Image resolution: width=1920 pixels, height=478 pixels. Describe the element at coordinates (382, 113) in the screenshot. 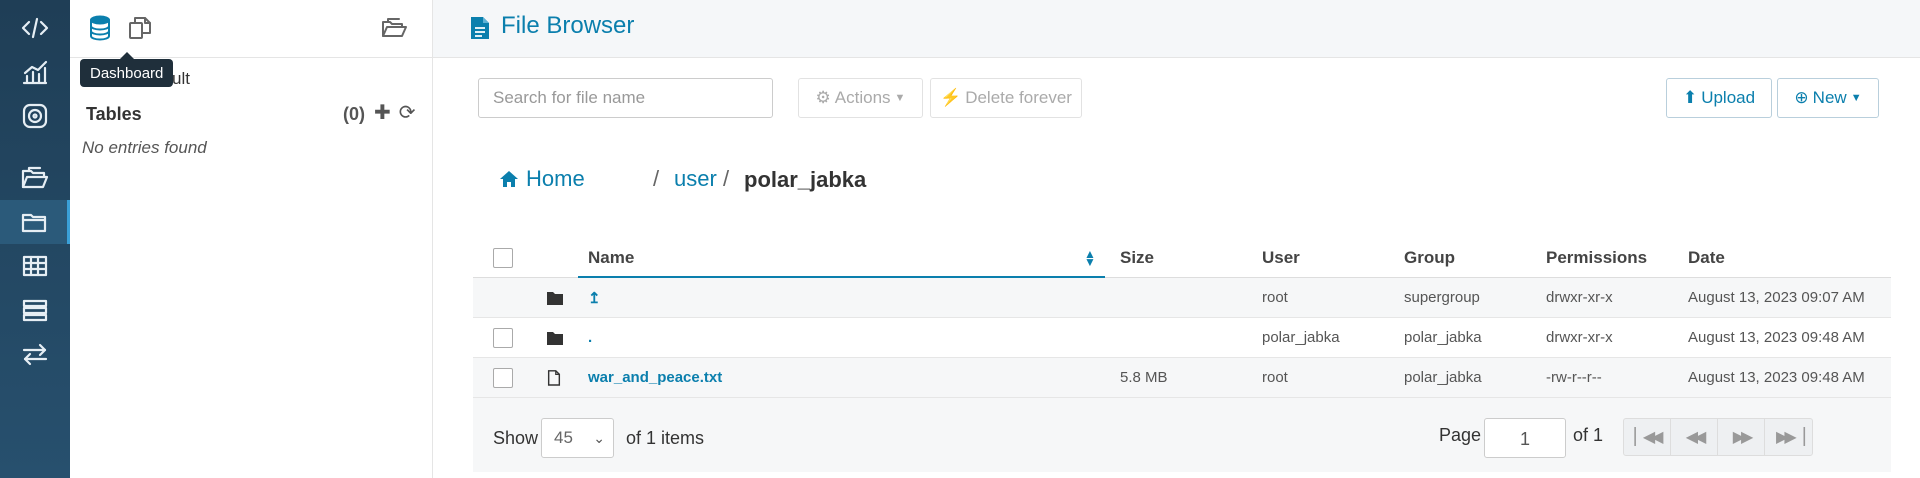

I see `add-icon: ✚` at that location.